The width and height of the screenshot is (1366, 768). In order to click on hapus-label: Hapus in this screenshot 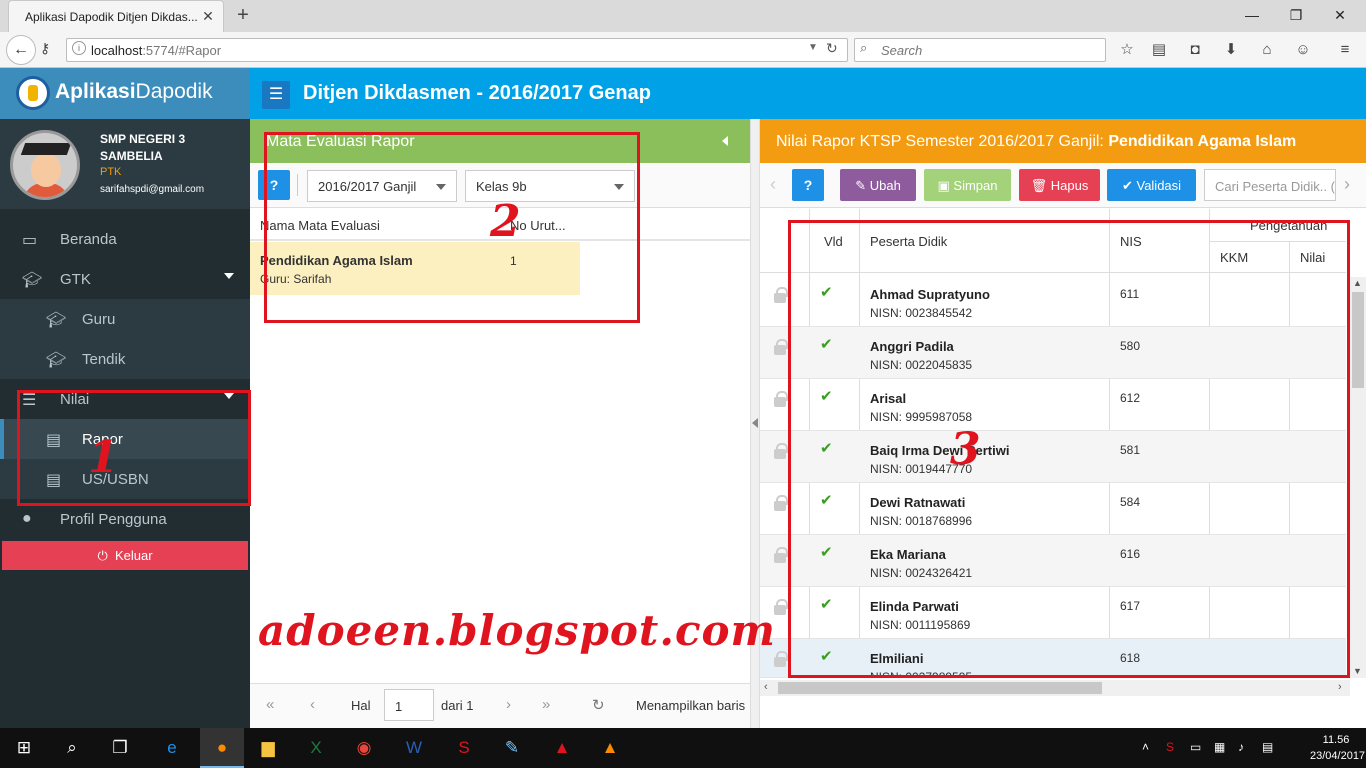, I will do `click(1069, 185)`.